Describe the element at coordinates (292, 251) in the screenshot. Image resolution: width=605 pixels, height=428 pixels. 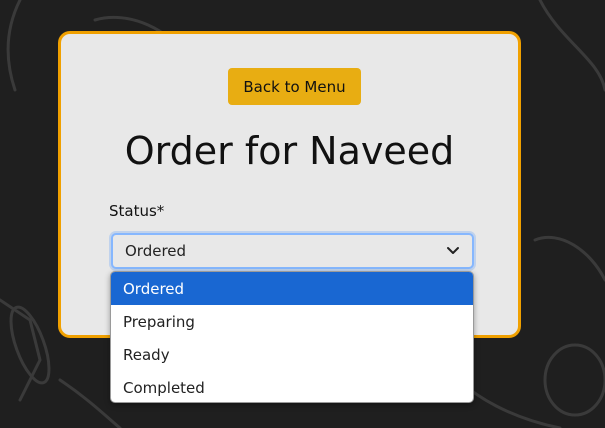
I see `status-select: Ordered` at that location.